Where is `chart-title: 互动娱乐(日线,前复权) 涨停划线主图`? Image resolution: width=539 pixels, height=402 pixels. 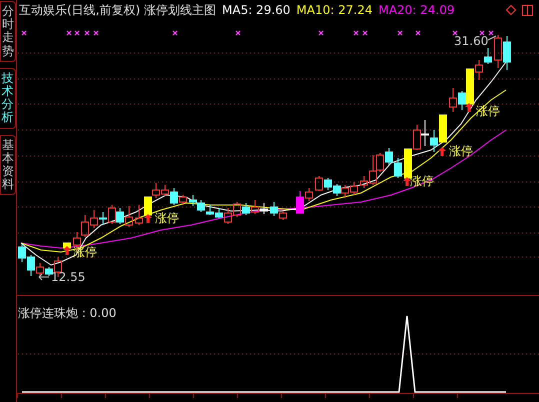
chart-title: 互动娱乐(日线,前复权) 涨停划线主图 is located at coordinates (117, 10).